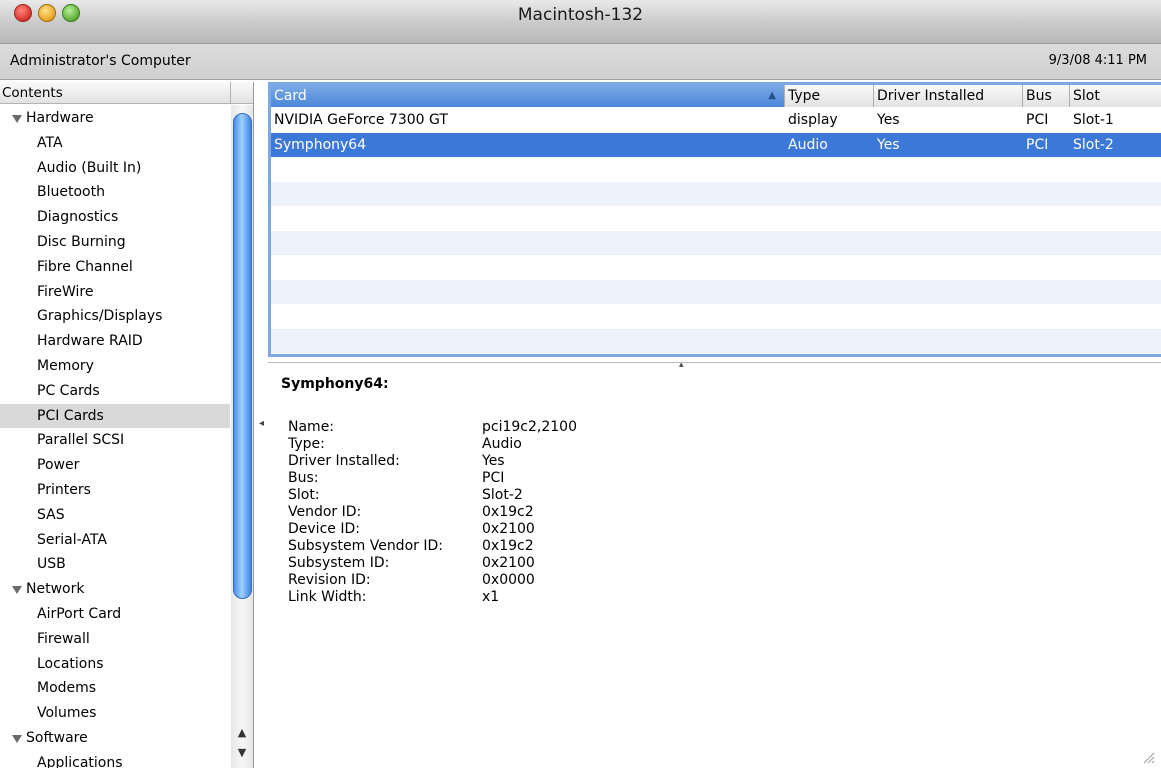 This screenshot has height=768, width=1161. Describe the element at coordinates (115, 366) in the screenshot. I see `sidebar-item-memory: Memory` at that location.